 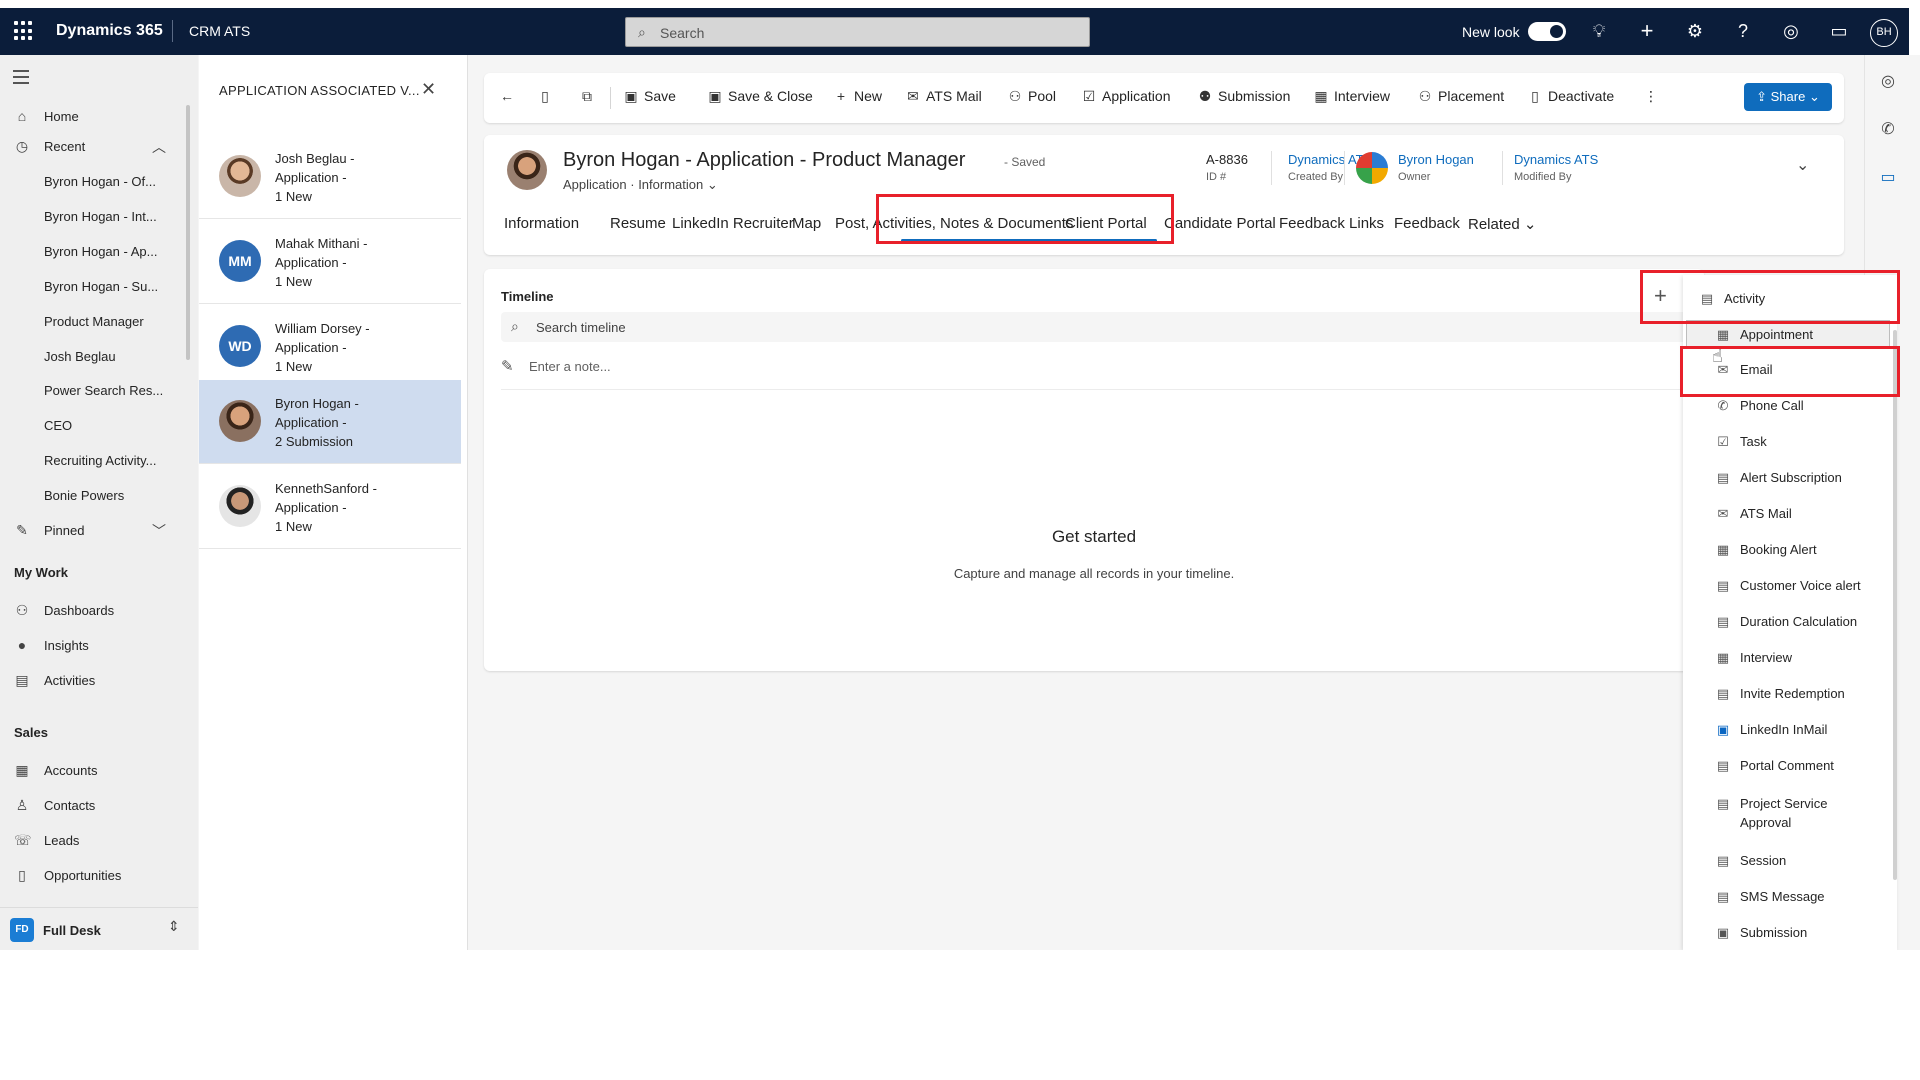 I want to click on header-field-owner: Byron Hogan Owner, so click(x=1436, y=167).